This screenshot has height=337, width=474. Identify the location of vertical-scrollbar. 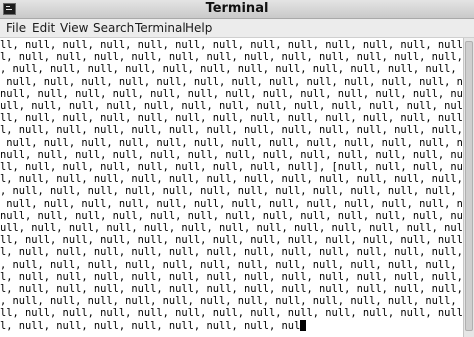
(468, 187).